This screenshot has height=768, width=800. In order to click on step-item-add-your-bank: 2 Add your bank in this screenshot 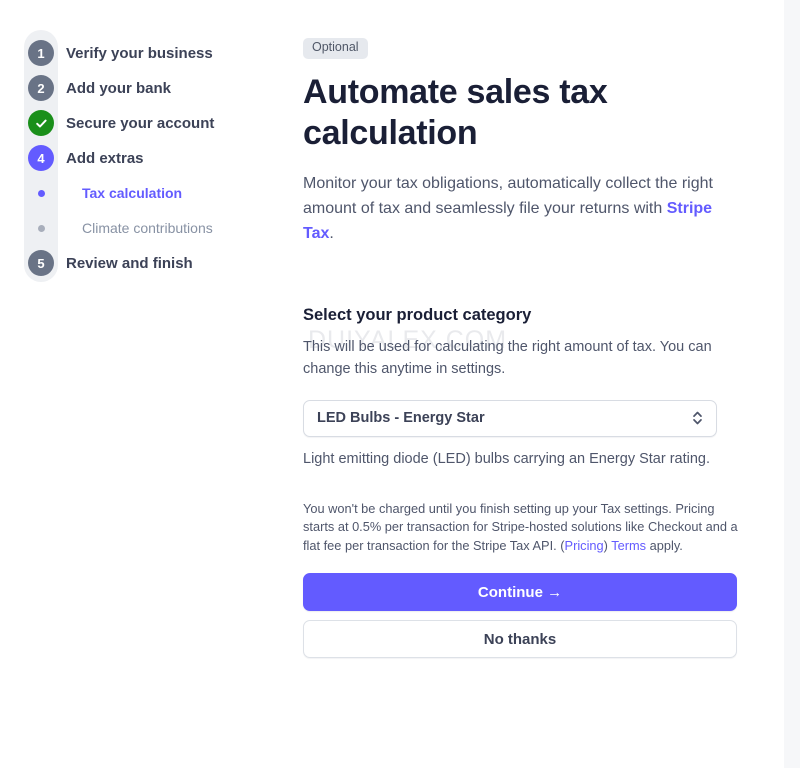, I will do `click(85, 88)`.